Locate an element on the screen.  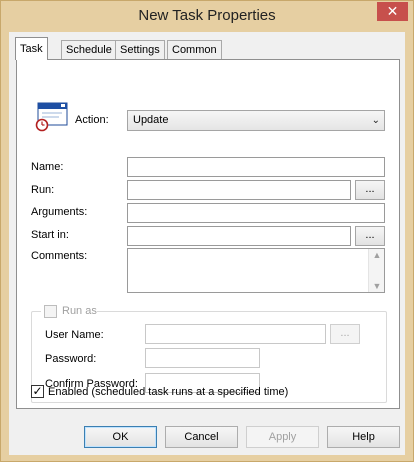
runas-header: Run as is located at coordinates (69, 311).